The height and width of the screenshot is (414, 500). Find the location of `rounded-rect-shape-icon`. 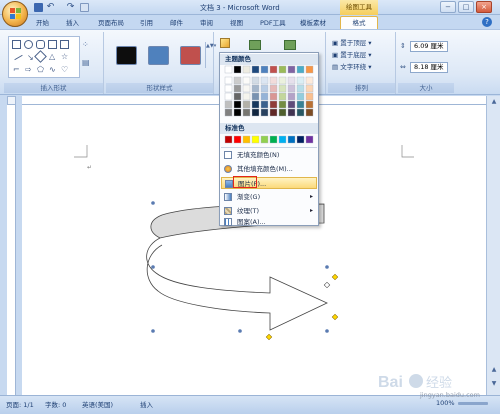

rounded-rect-shape-icon is located at coordinates (40, 44).